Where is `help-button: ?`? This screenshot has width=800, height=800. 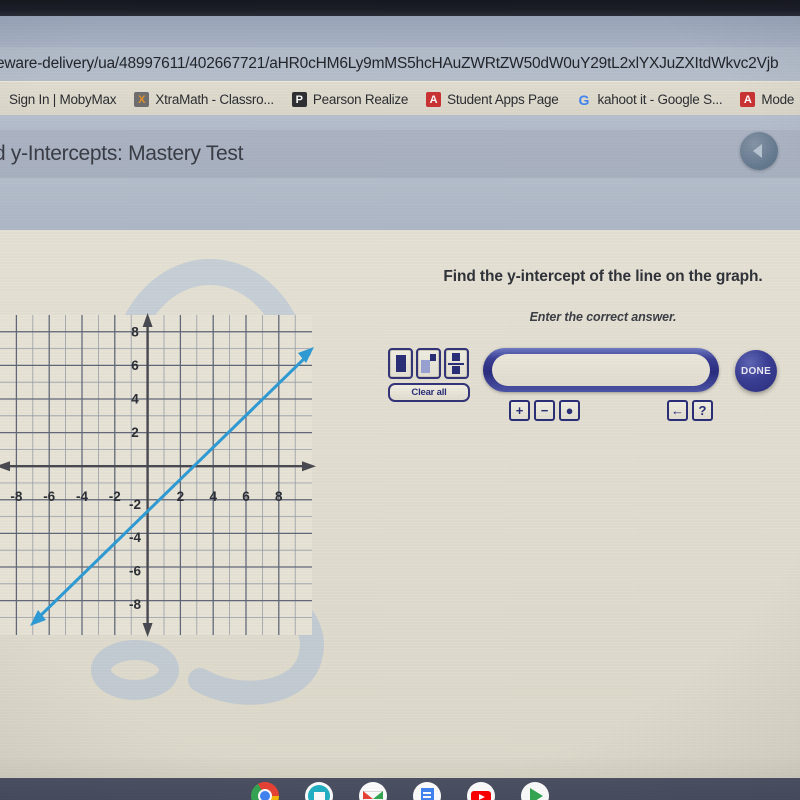 help-button: ? is located at coordinates (702, 410).